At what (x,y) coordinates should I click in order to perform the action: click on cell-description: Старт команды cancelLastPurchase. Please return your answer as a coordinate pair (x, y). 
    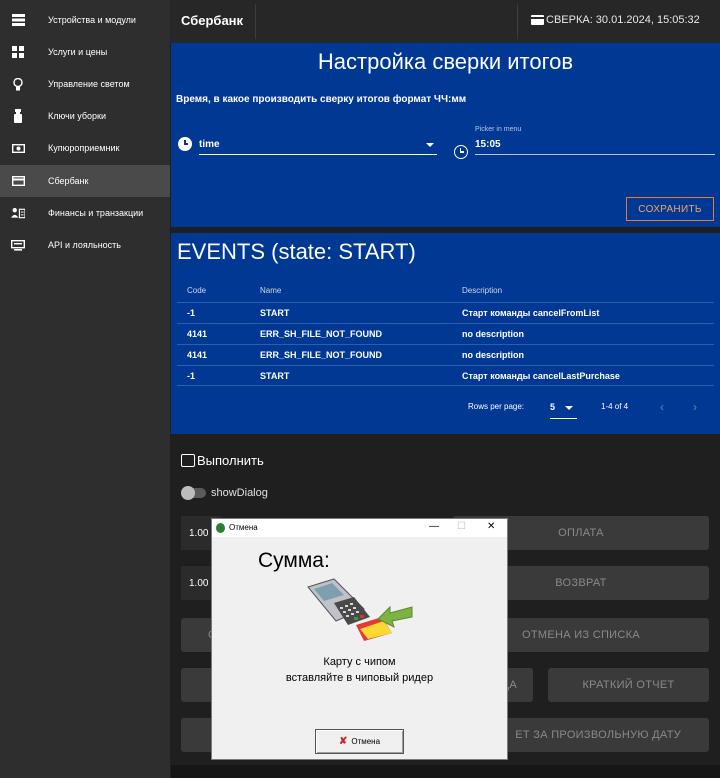
    Looking at the image, I should click on (541, 376).